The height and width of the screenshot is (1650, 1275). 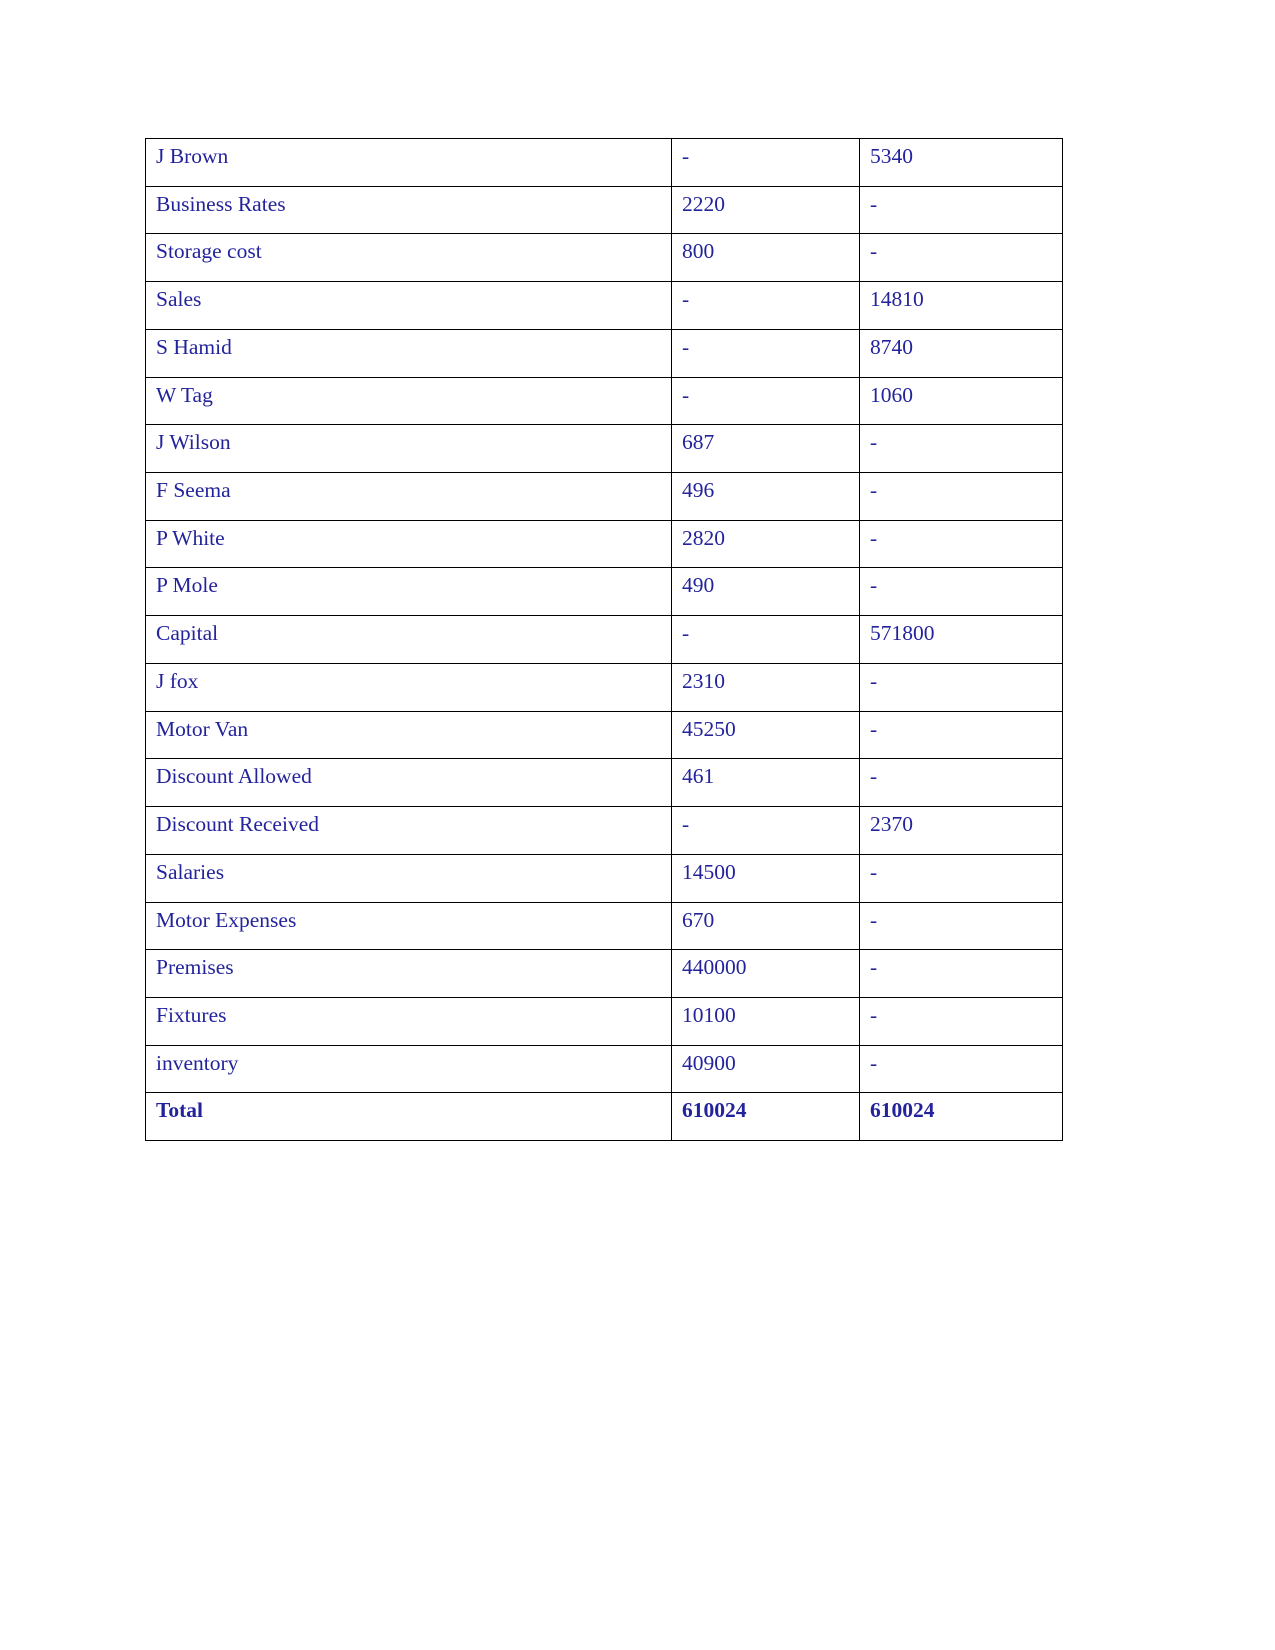 I want to click on cell-total-debit: 610024, so click(x=765, y=1117).